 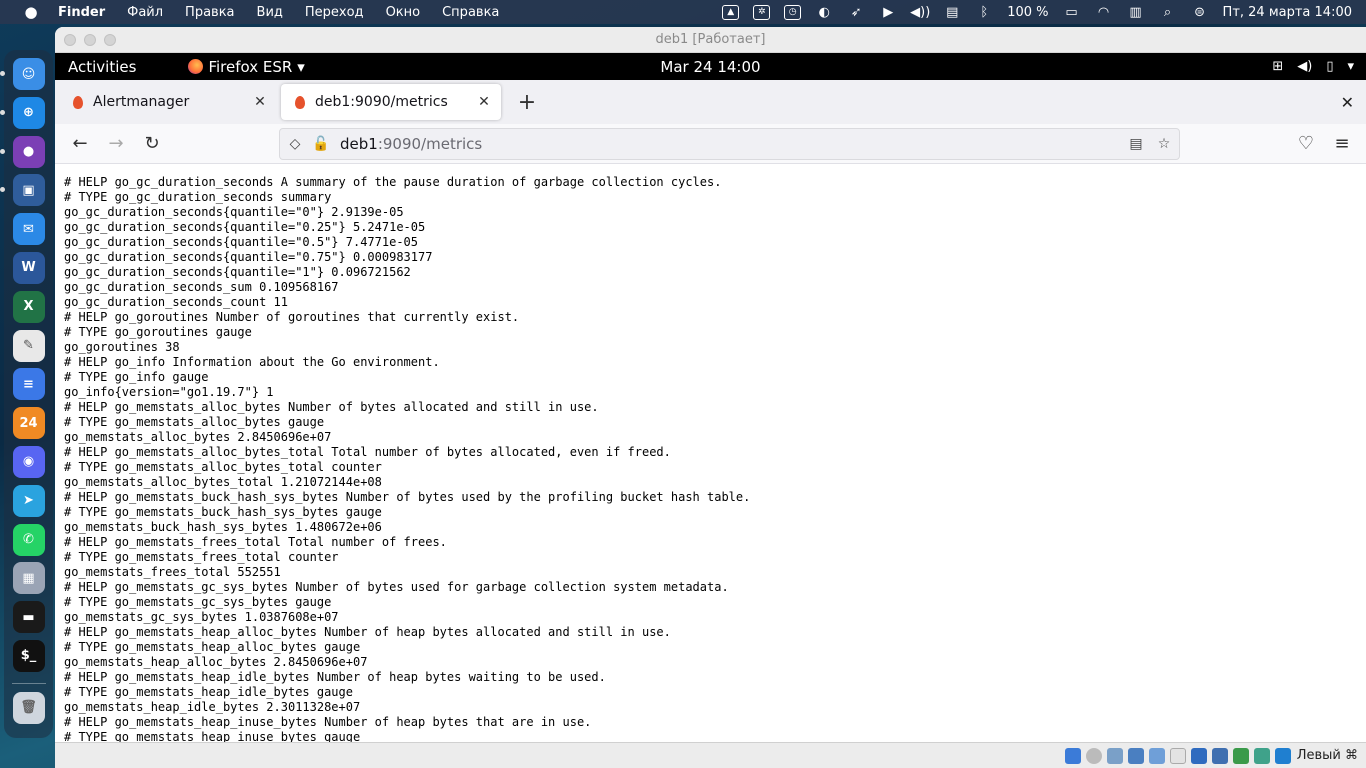 I want to click on gnome-app-menu: Firefox ESR ▾, so click(x=246, y=66).